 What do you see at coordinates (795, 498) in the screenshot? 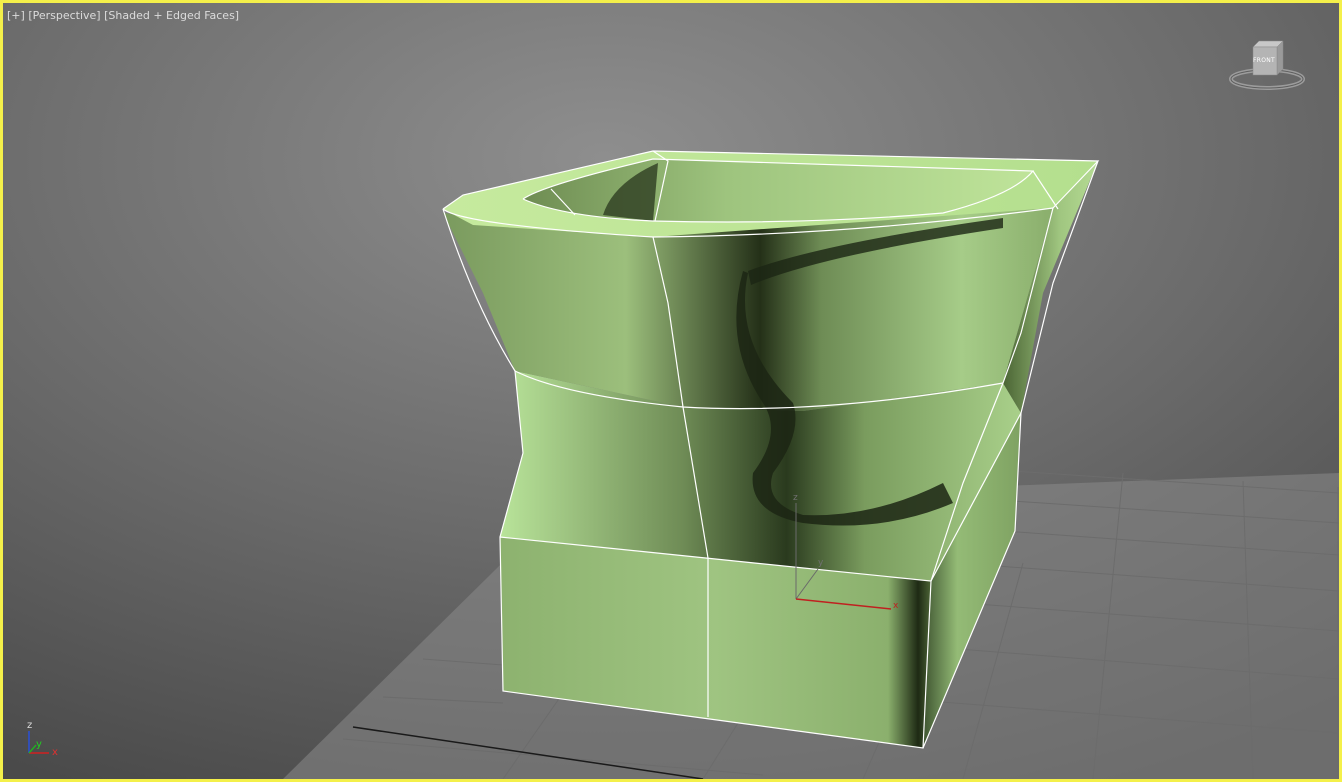
I see `gizmo-z-label: z` at bounding box center [795, 498].